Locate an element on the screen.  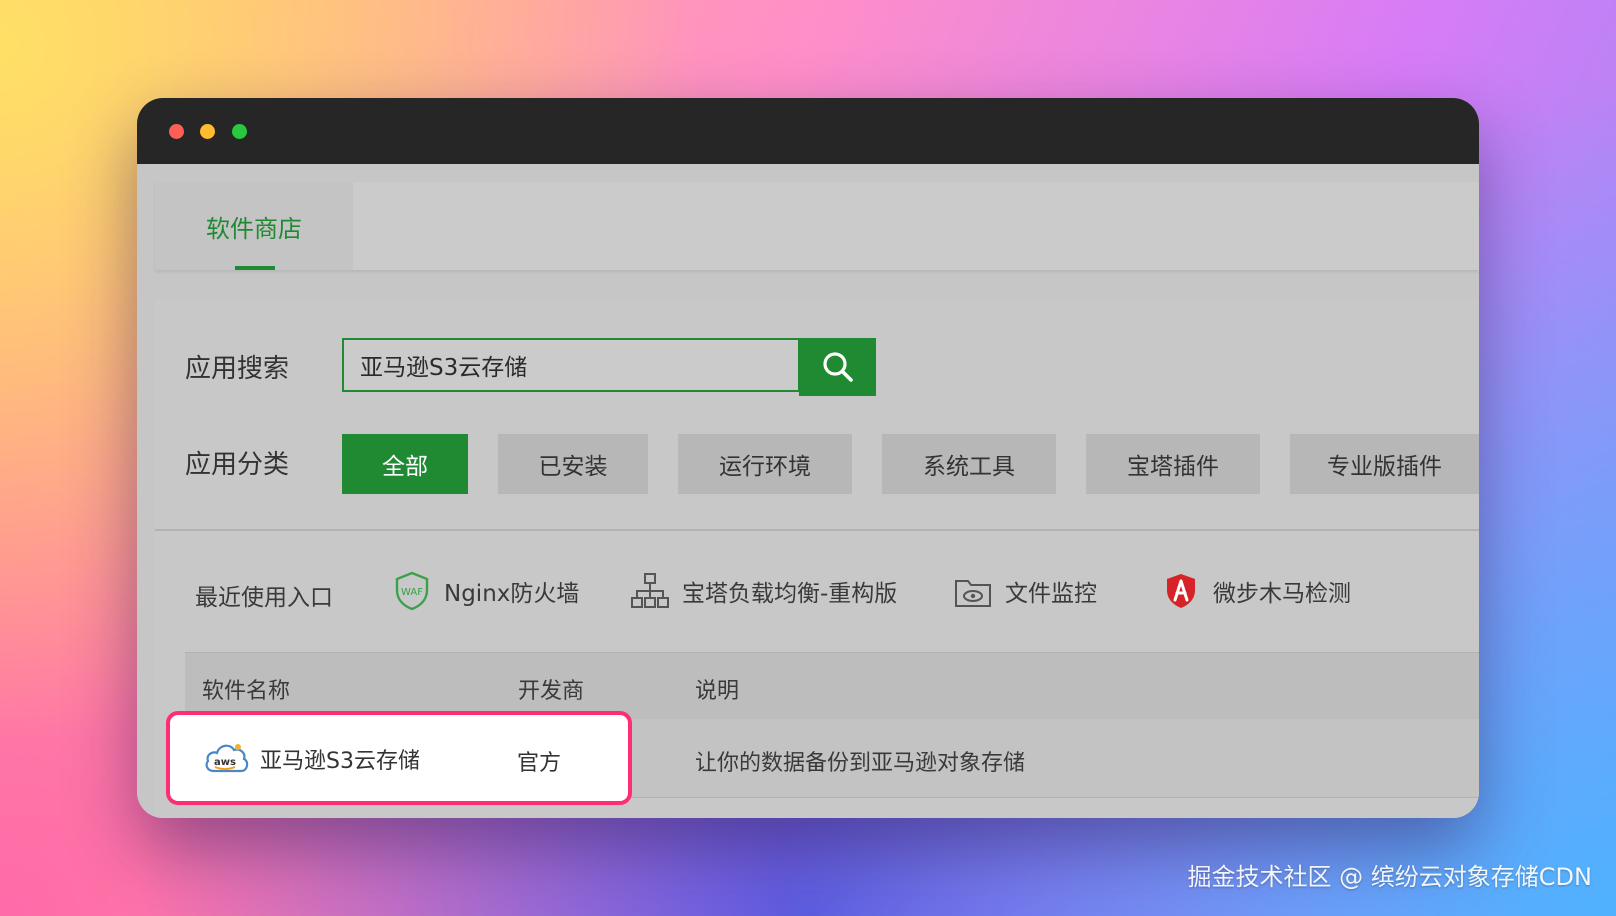
recent-item-label: 宝塔负载均衡-重构版 is located at coordinates (790, 594).